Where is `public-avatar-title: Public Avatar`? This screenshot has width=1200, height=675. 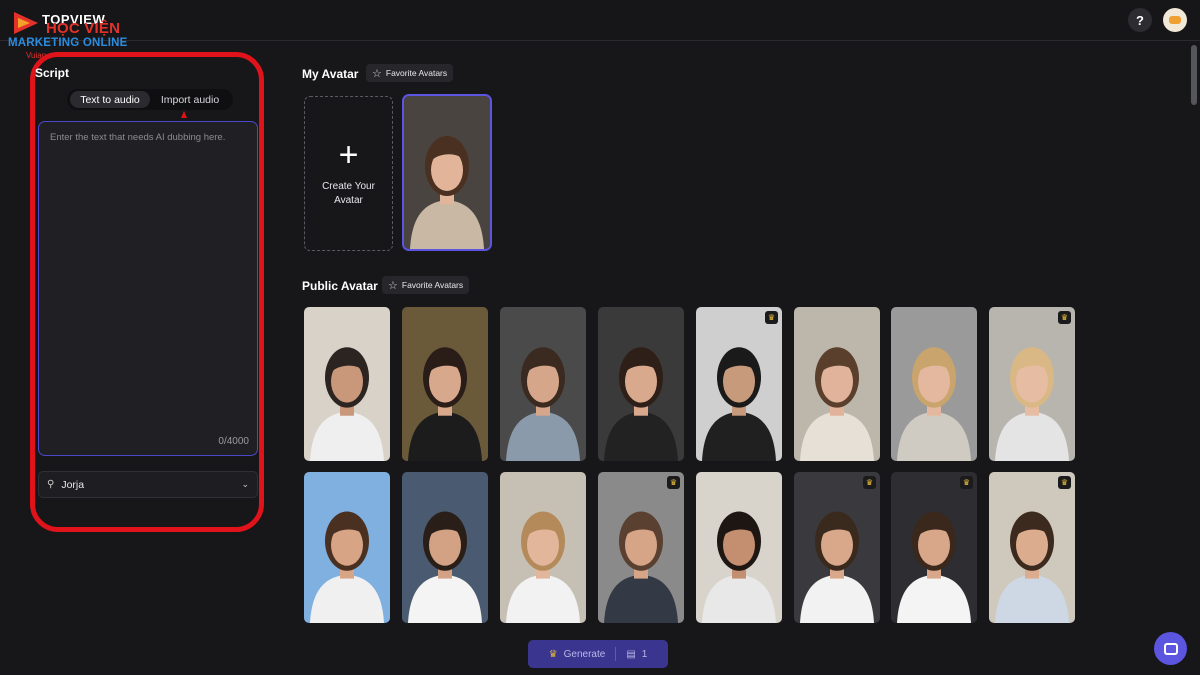 public-avatar-title: Public Avatar is located at coordinates (340, 286).